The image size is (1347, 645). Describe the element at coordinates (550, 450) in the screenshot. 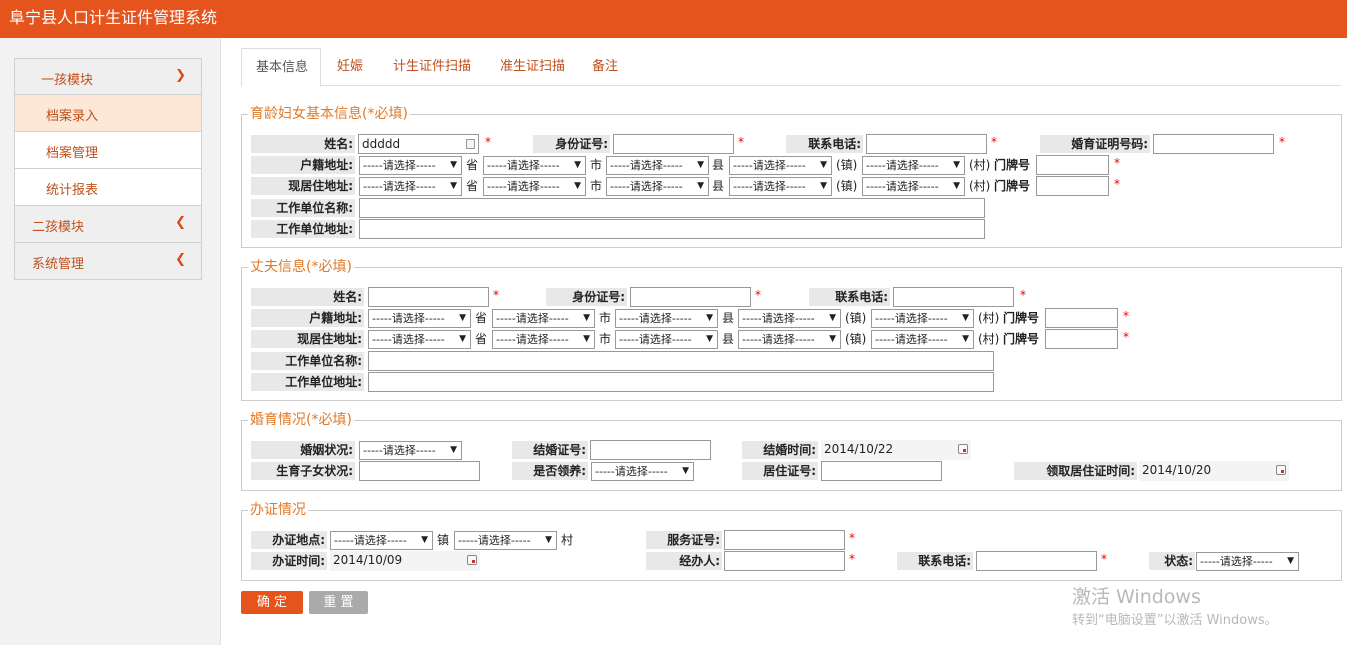

I see `marriage-cert-no-label: 结婚证号:` at that location.